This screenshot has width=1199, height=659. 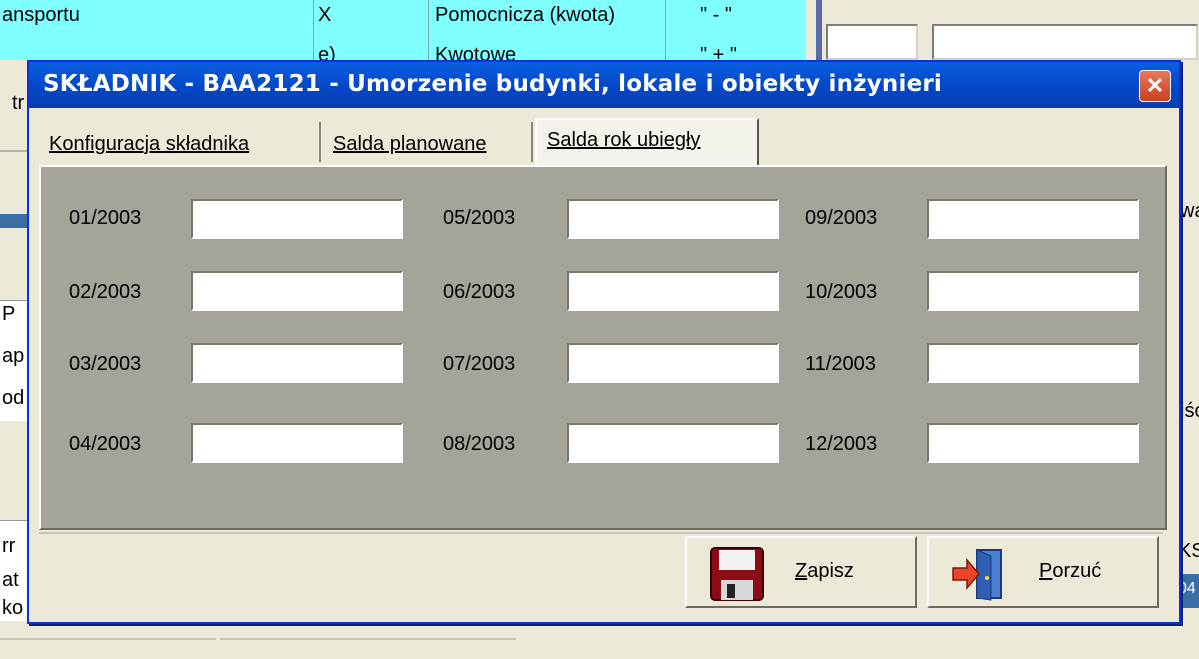 I want to click on month-label: 03/2003, so click(x=105, y=364).